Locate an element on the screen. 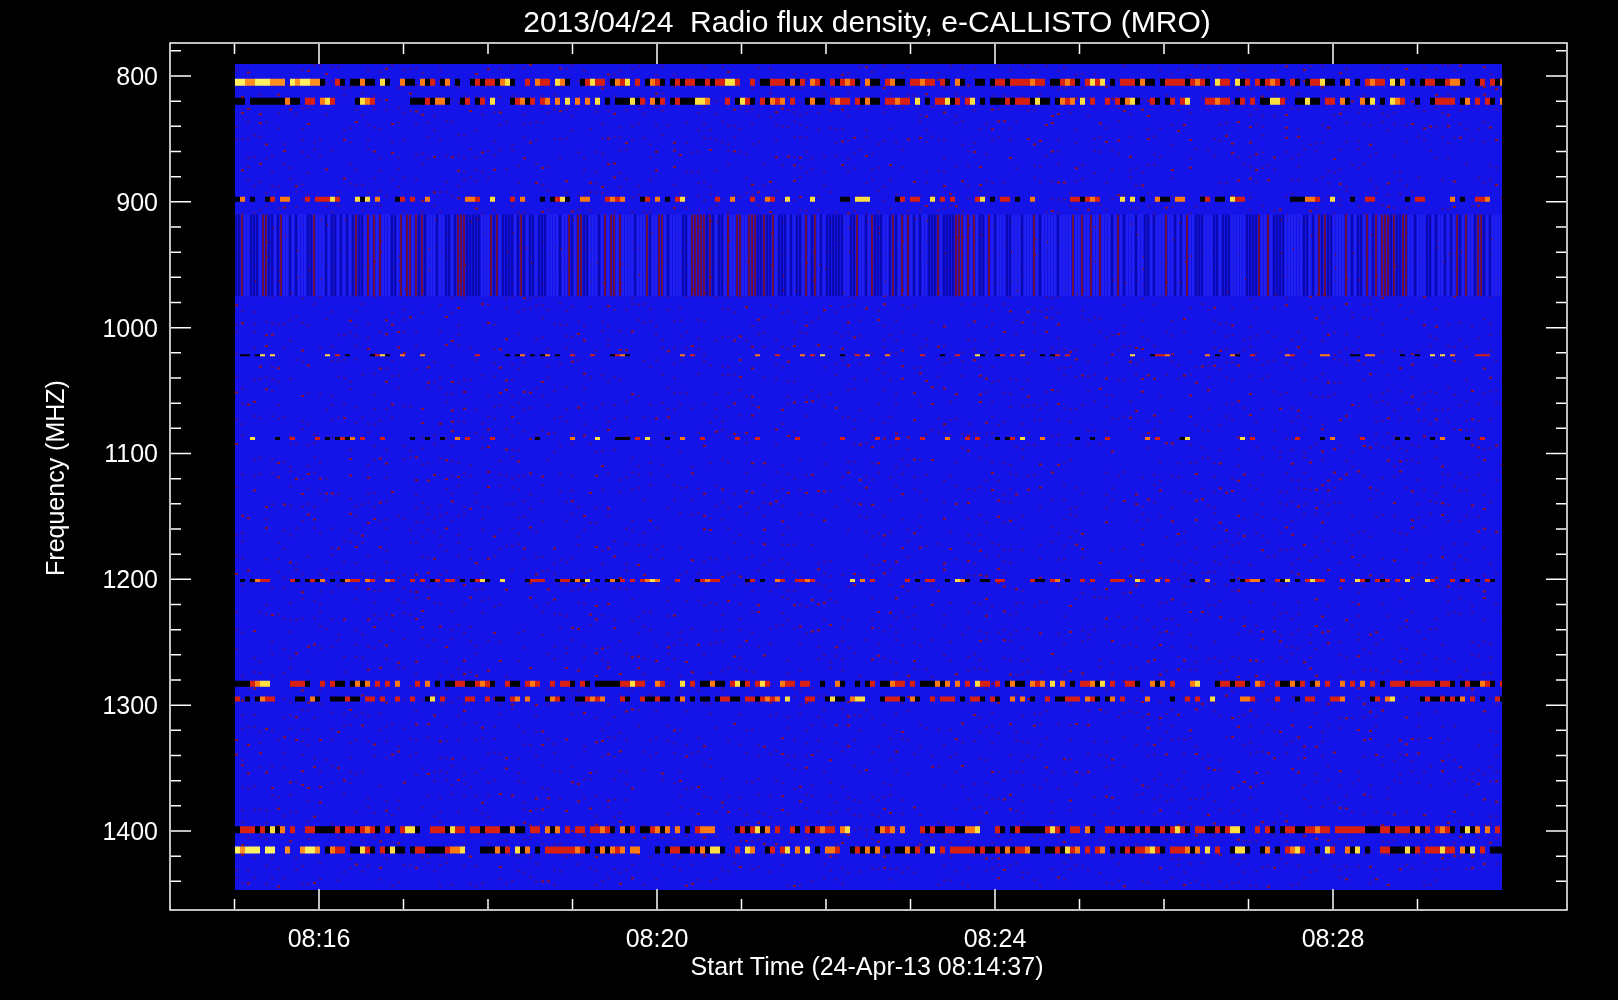  axis-title: Frequency (MHZ) is located at coordinates (55, 478).